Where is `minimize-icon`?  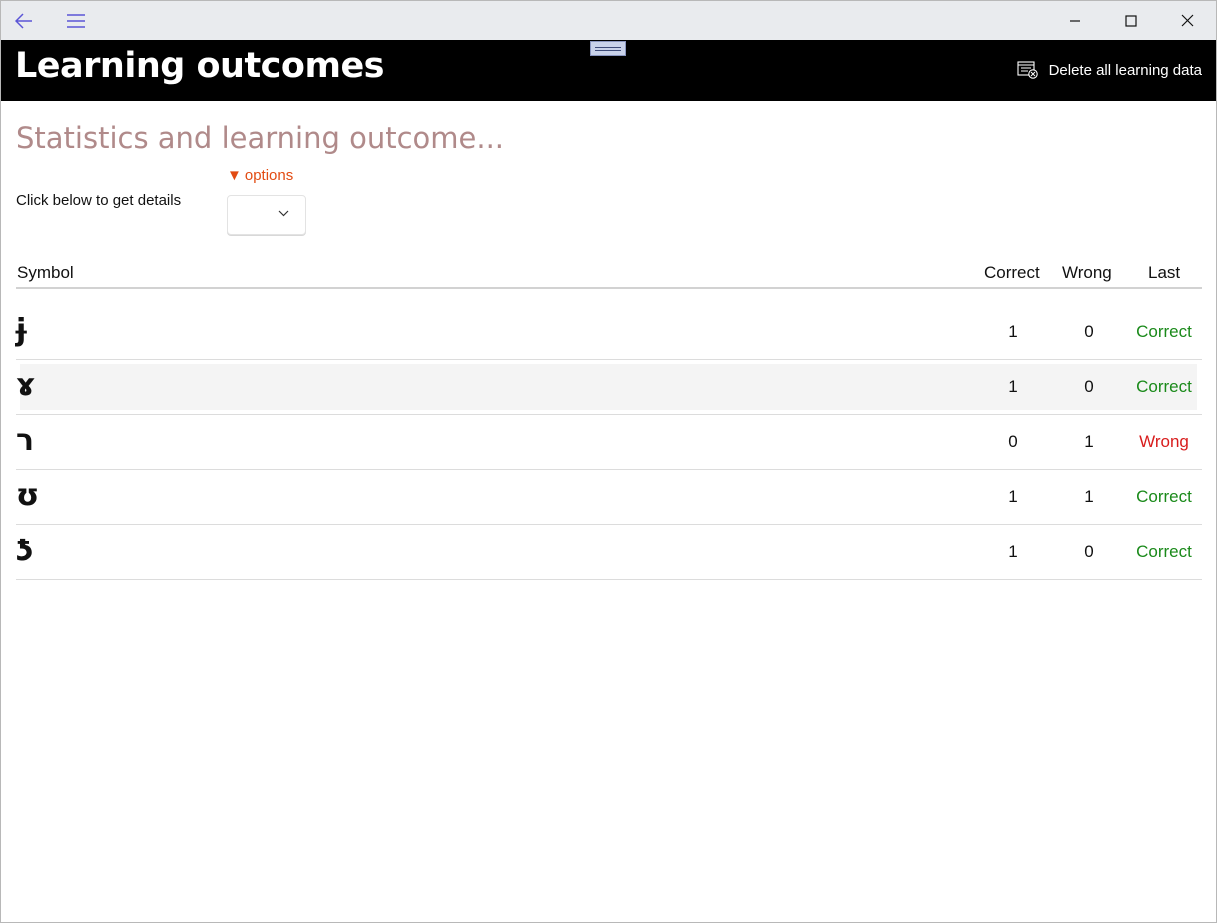
minimize-icon is located at coordinates (1075, 20).